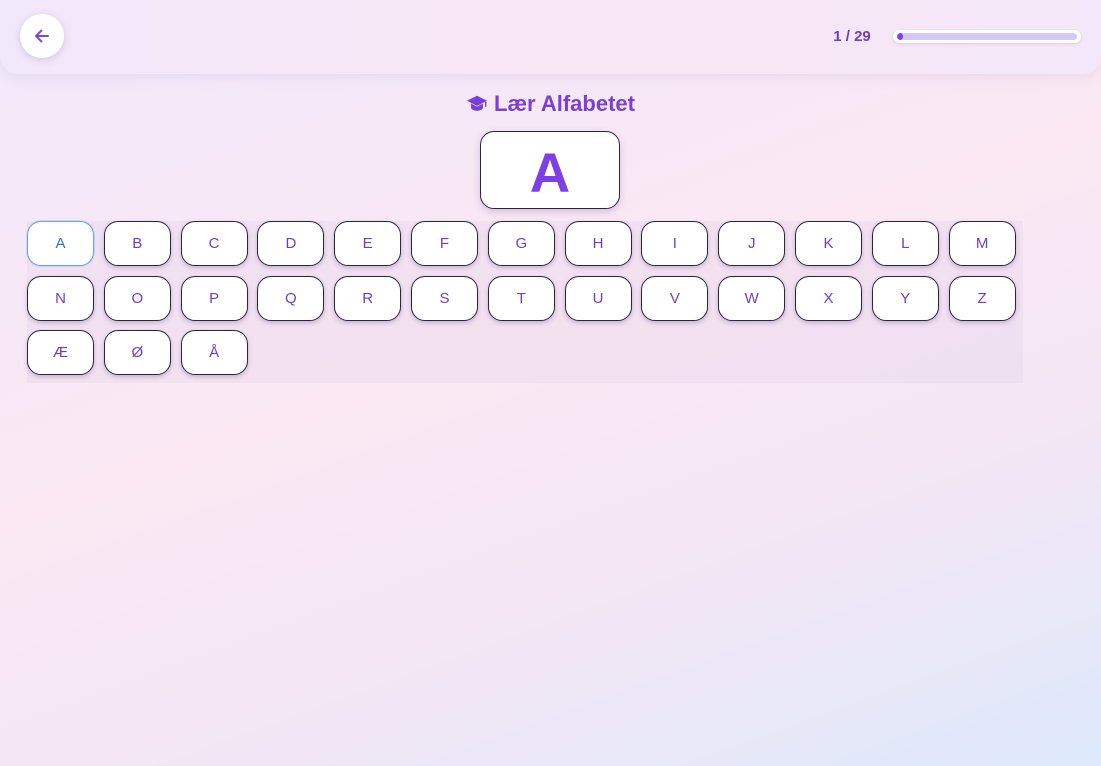  Describe the element at coordinates (828, 243) in the screenshot. I see `letter-key: K` at that location.